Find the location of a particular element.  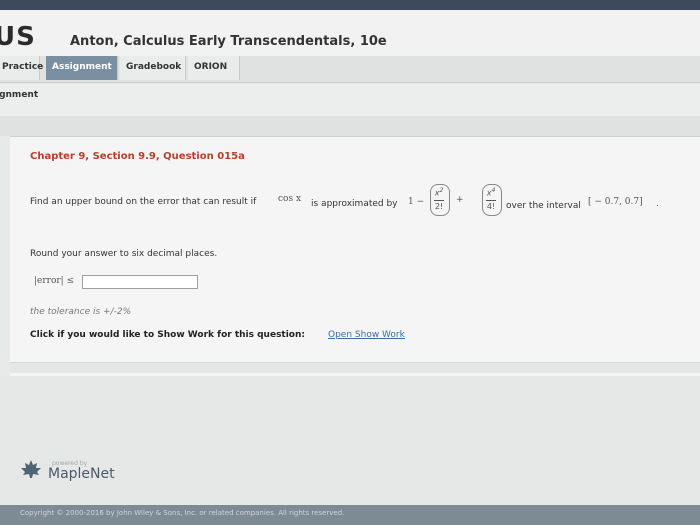

tab-gradebook: Gradebook is located at coordinates (153, 68).